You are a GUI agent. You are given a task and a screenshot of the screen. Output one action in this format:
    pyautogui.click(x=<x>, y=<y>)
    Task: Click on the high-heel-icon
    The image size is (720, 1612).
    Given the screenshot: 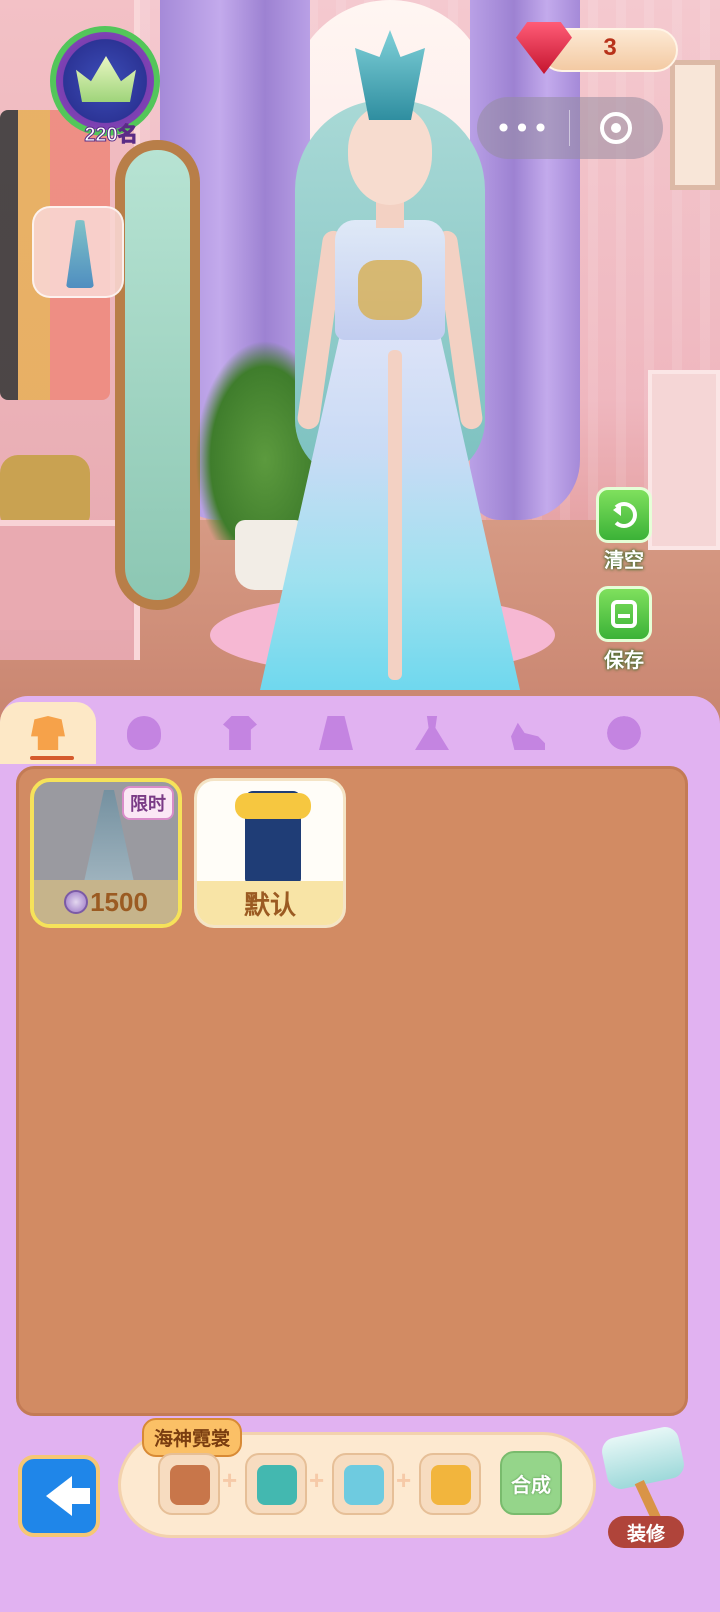 What is the action you would take?
    pyautogui.click(x=528, y=736)
    